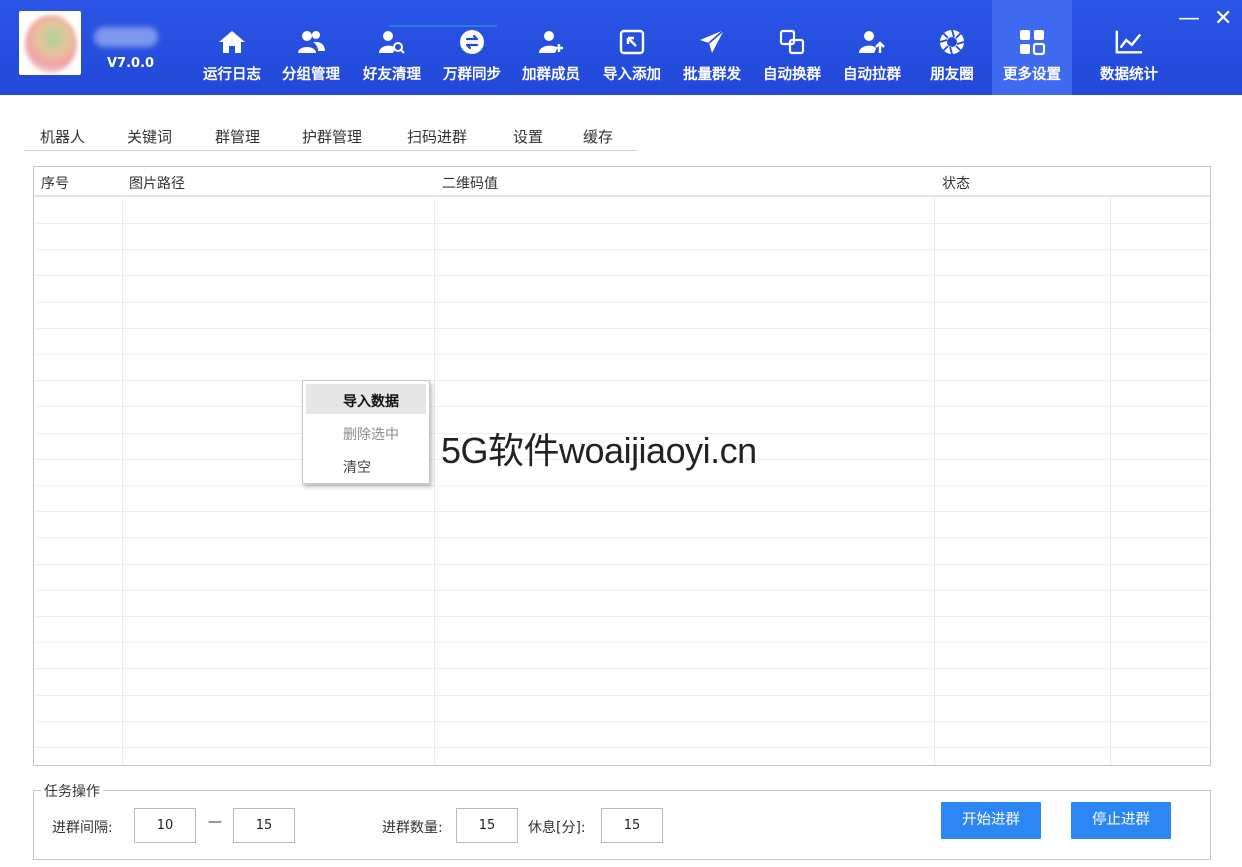 This screenshot has width=1242, height=867. Describe the element at coordinates (215, 822) in the screenshot. I see `range-dash: —` at that location.